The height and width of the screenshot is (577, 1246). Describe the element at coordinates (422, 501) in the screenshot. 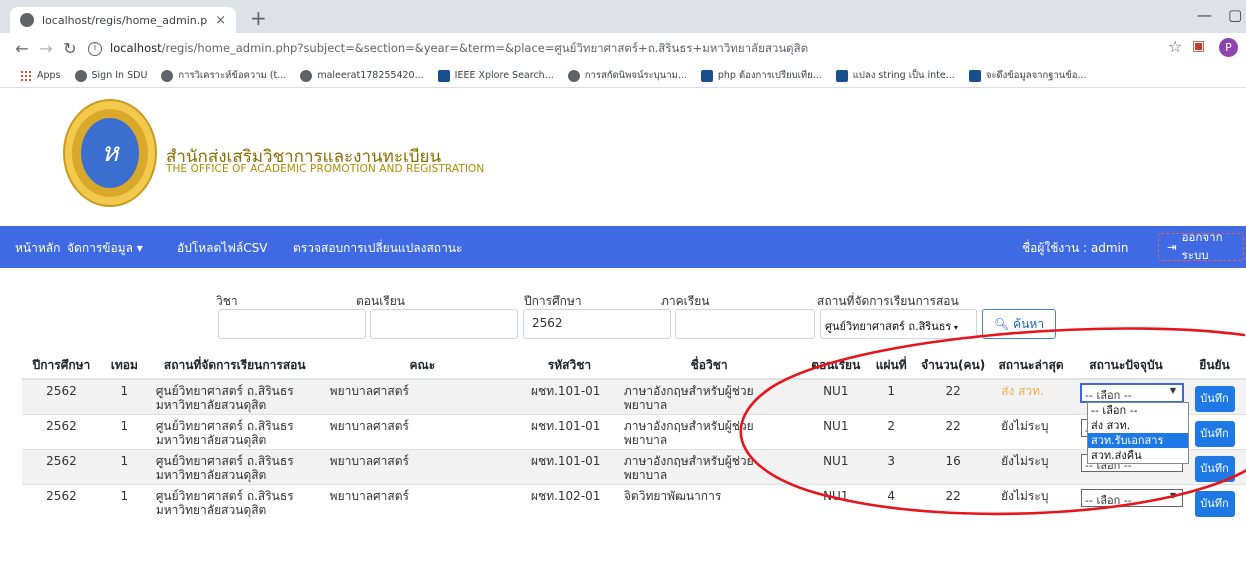

I see `cell-faculty: พยาบาลศาสตร์` at that location.